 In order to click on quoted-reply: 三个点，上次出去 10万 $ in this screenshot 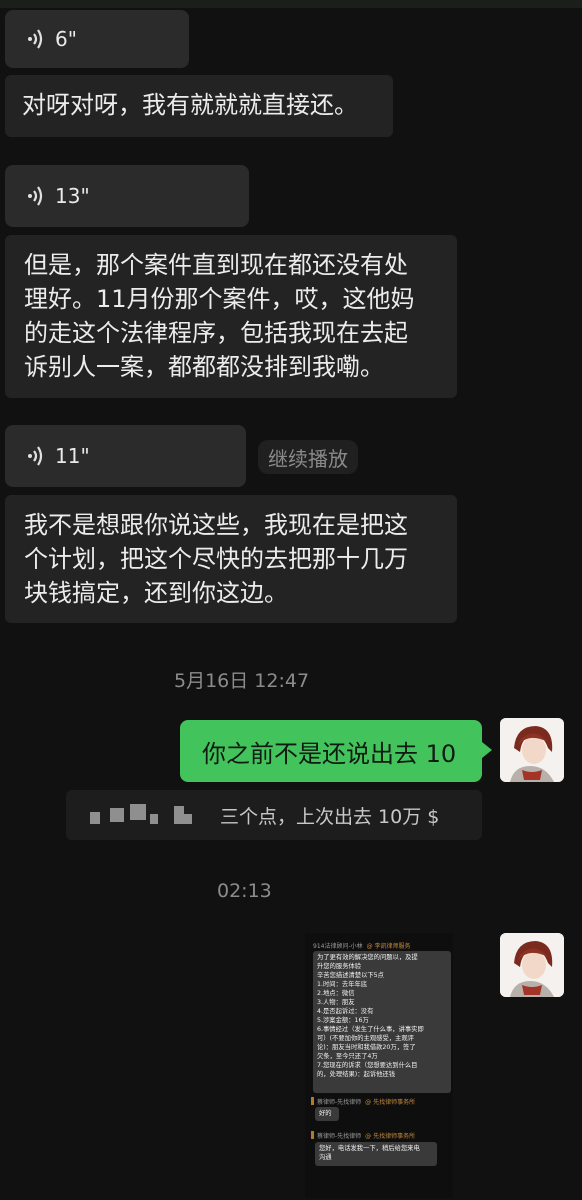, I will do `click(274, 815)`.